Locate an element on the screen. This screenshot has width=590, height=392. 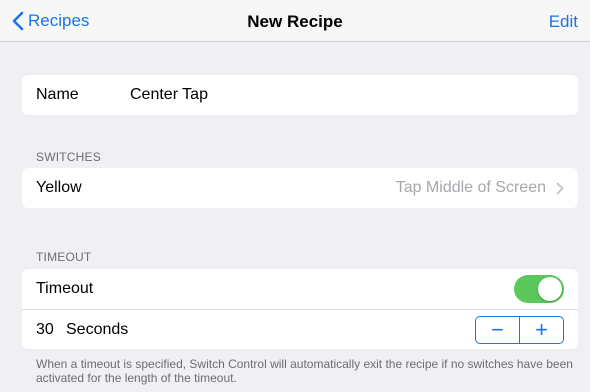
name-row: Name Center Tap is located at coordinates (300, 95).